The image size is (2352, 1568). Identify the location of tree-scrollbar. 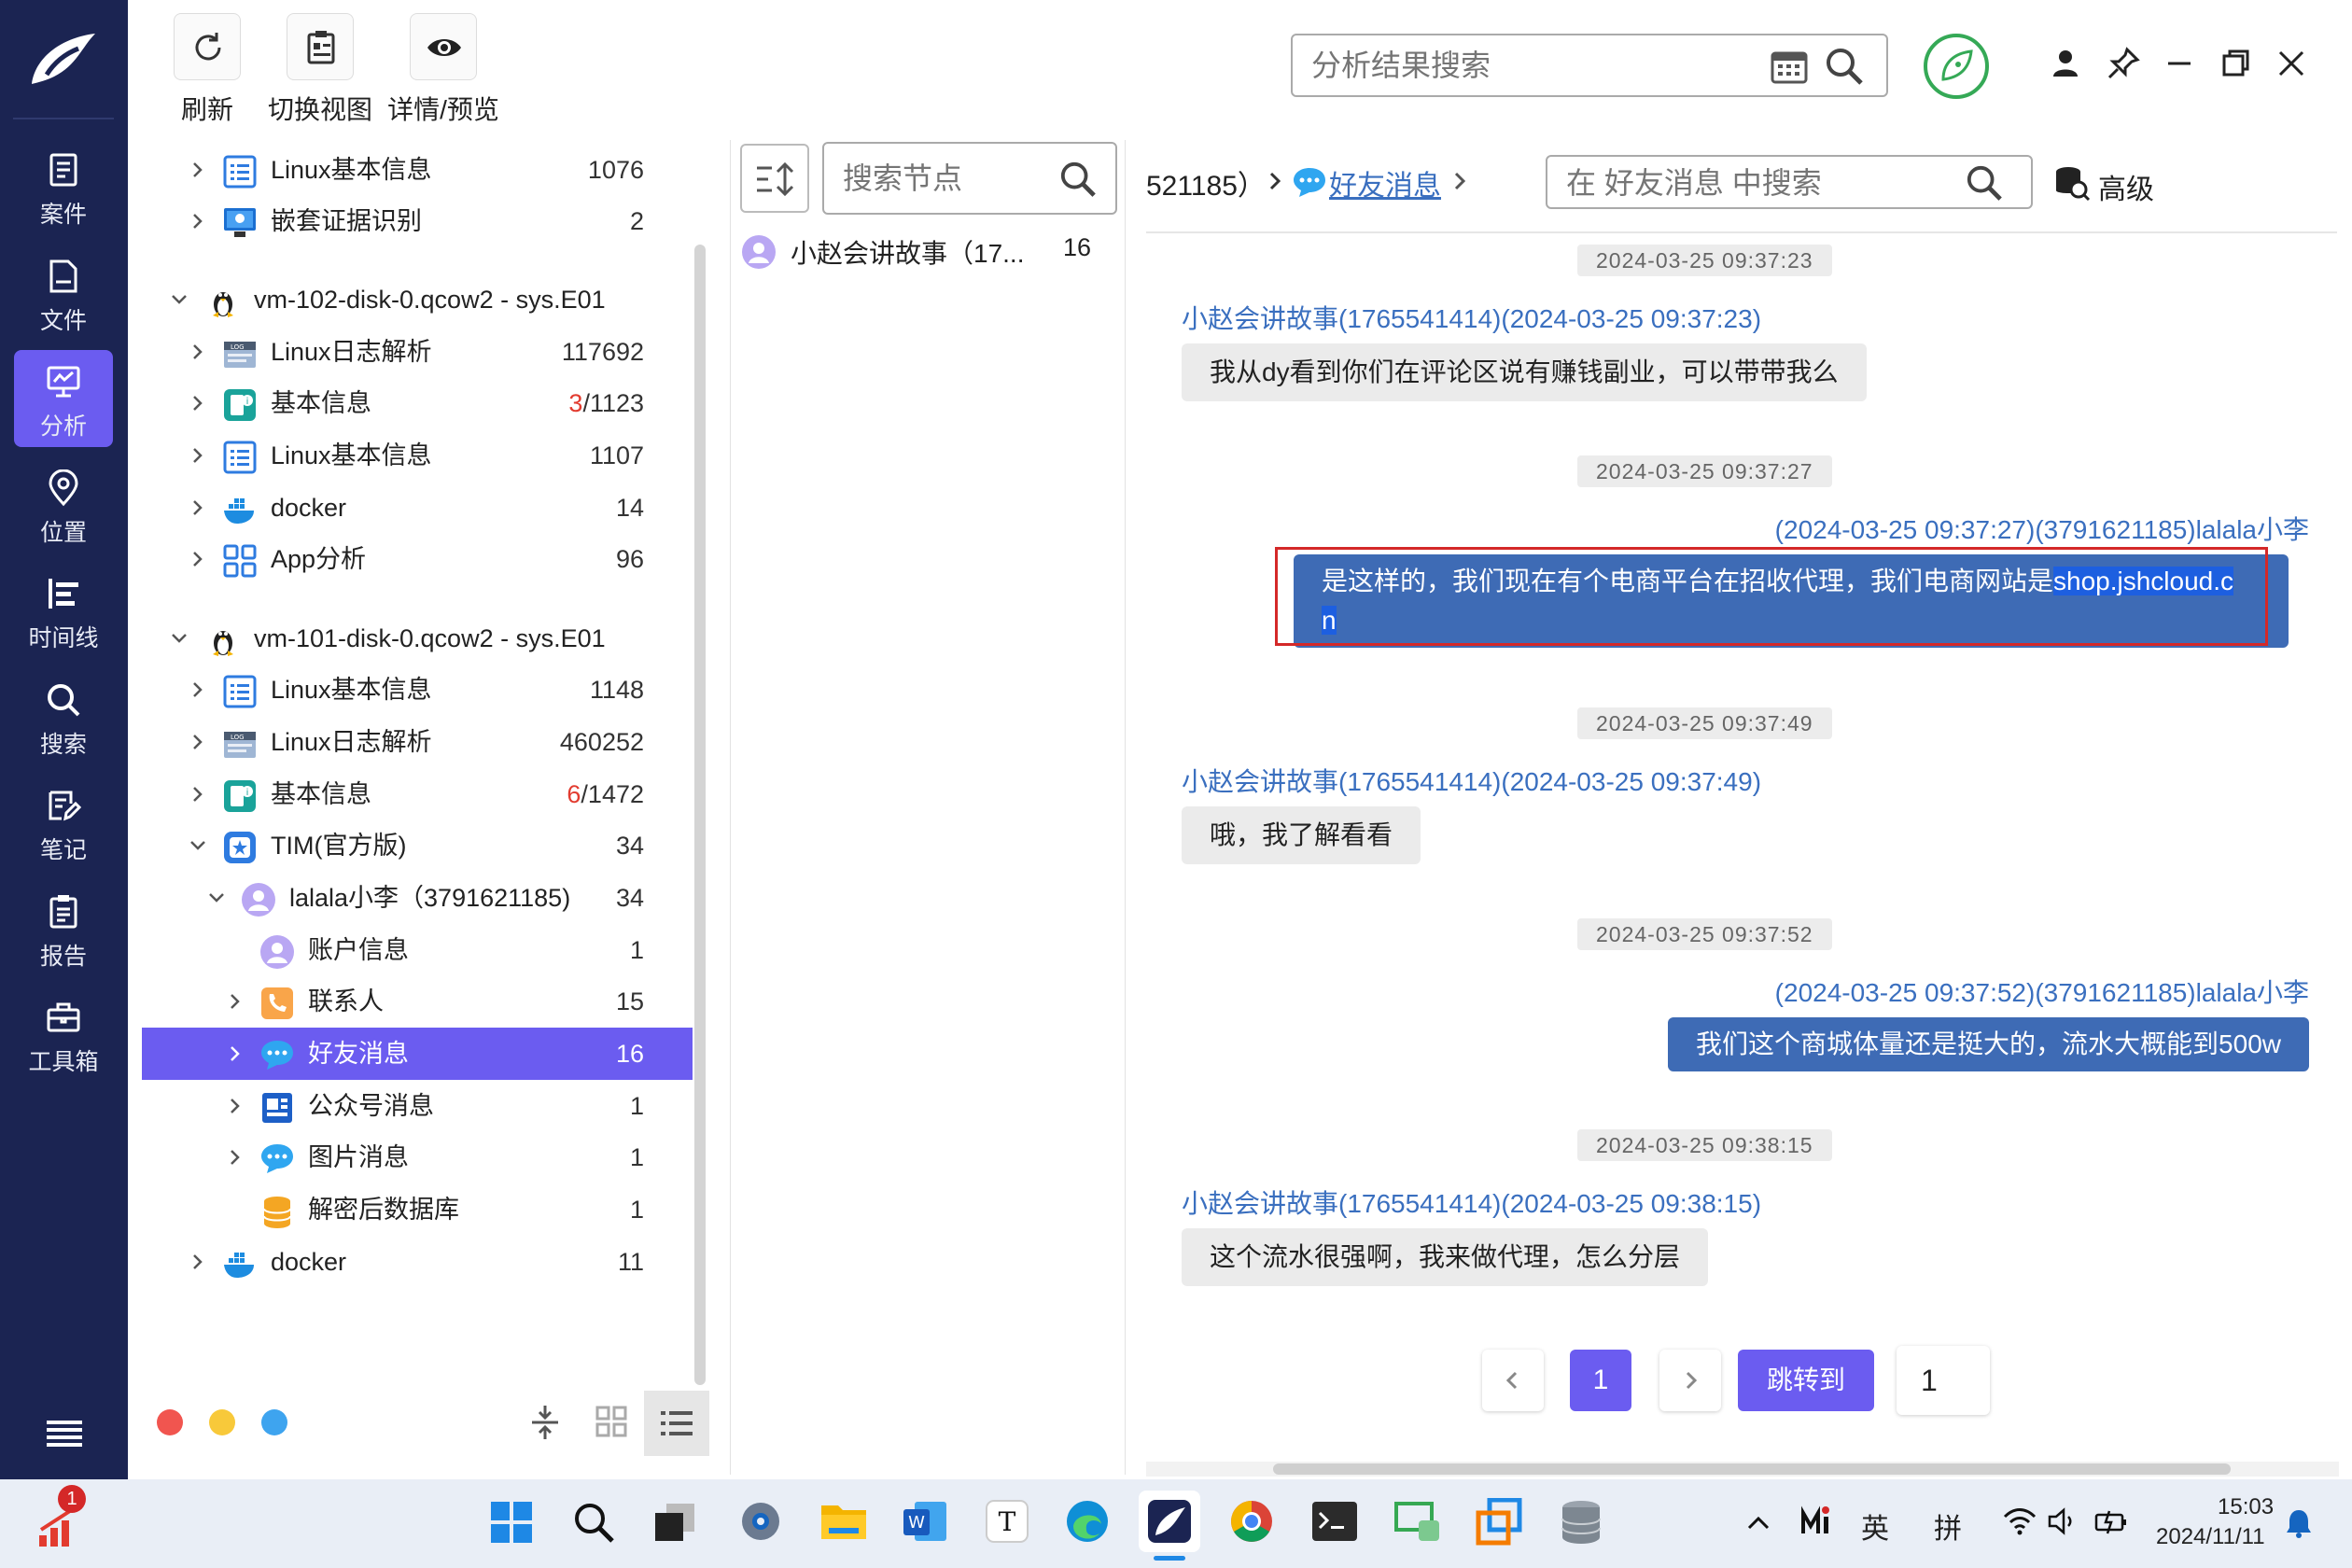
(700, 815).